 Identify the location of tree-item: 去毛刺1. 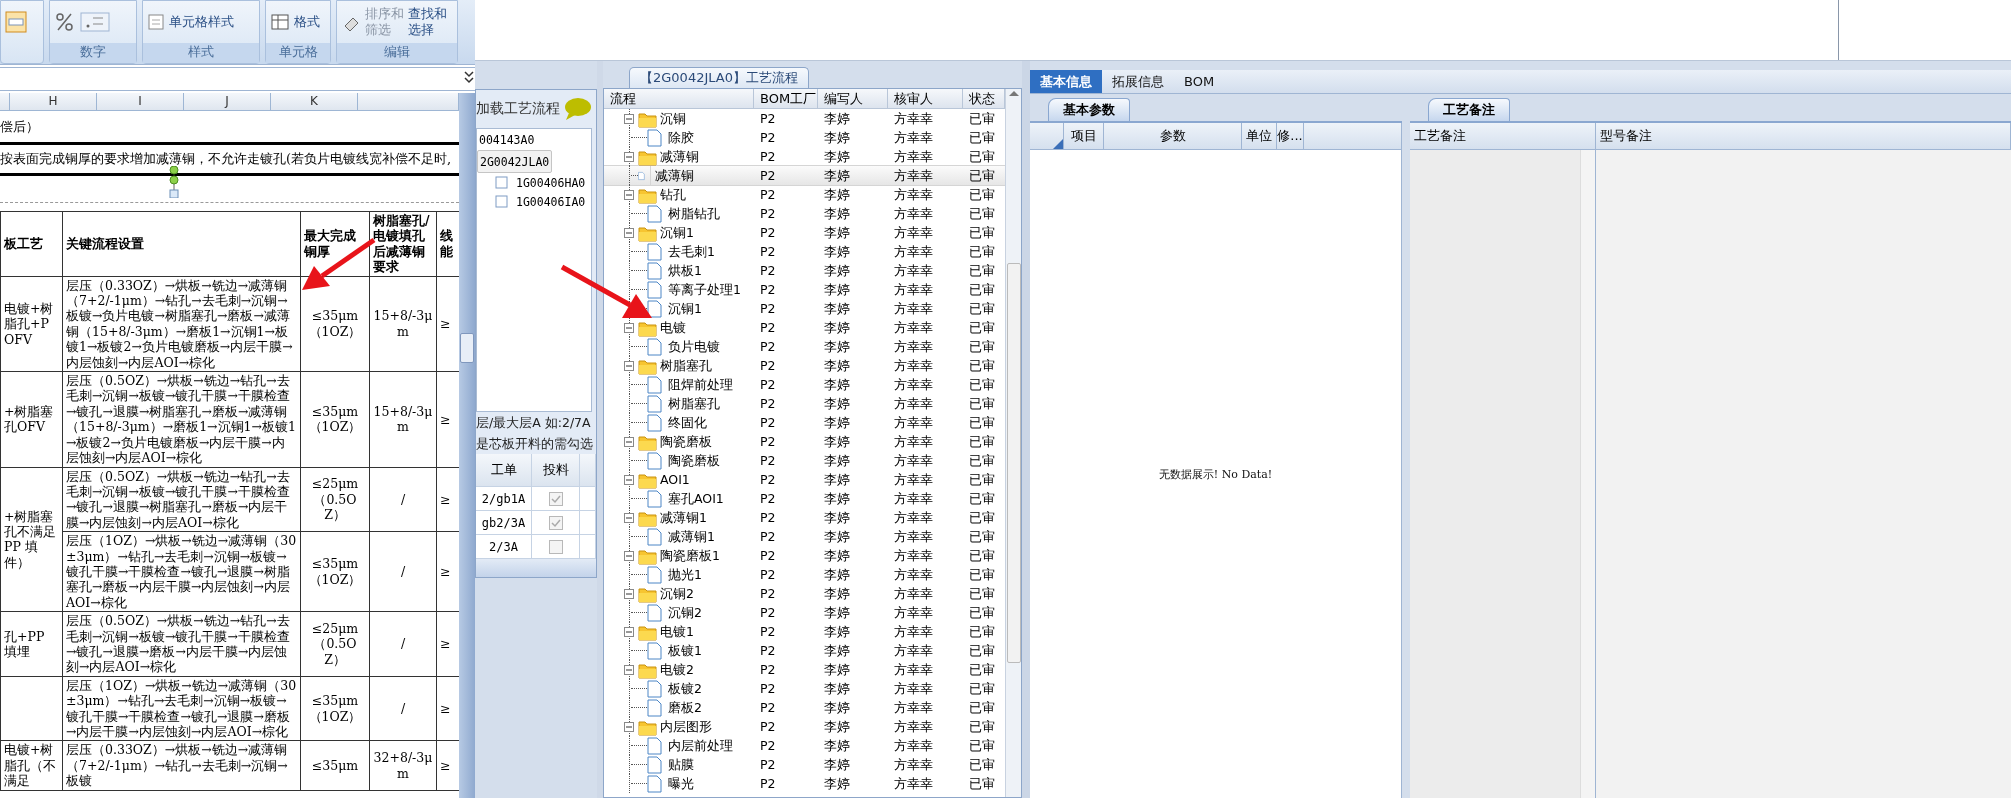
(691, 251).